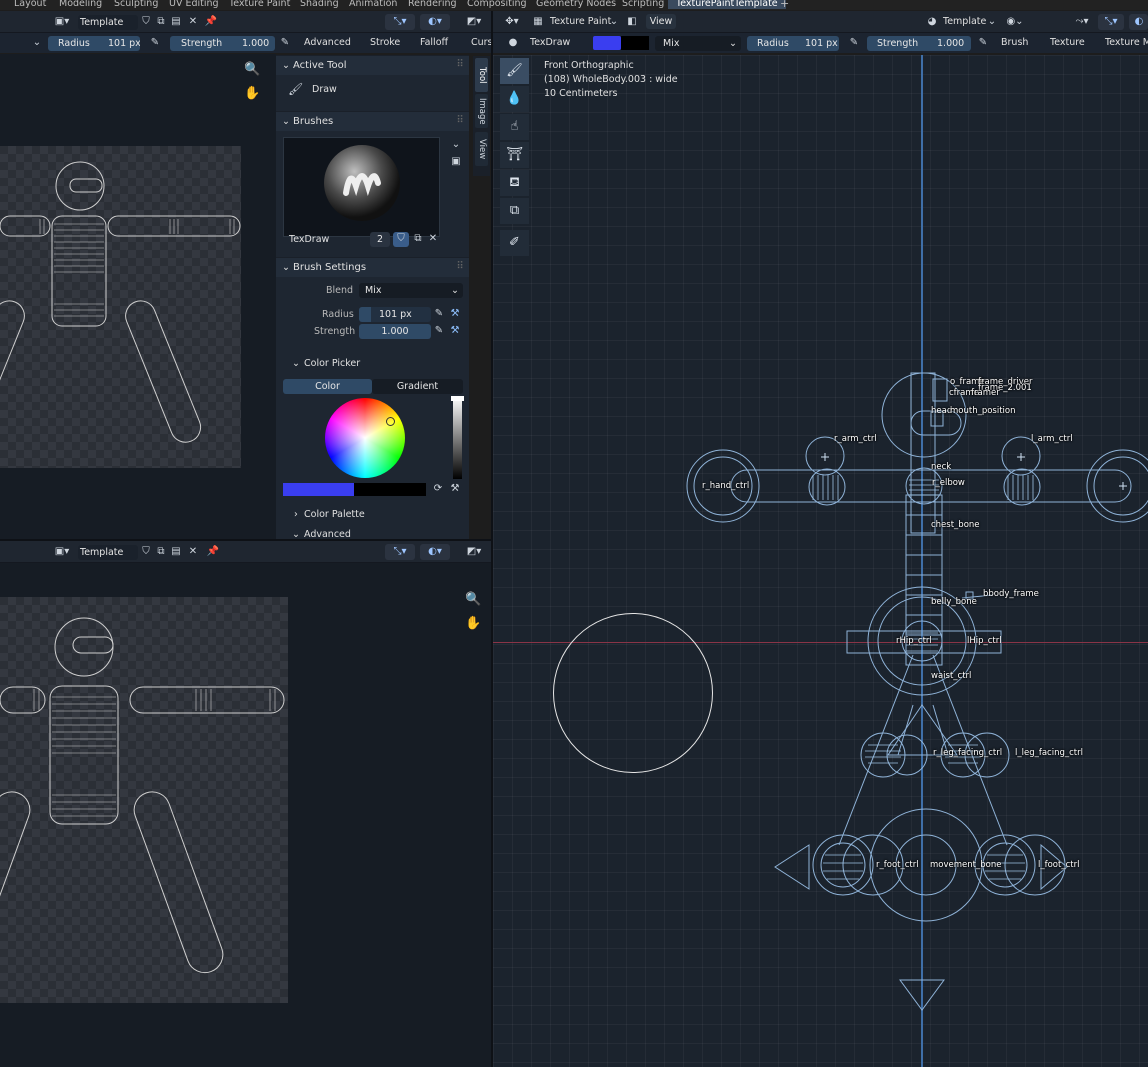  Describe the element at coordinates (964, 21) in the screenshot. I see `view-layer-dropdown: Template` at that location.